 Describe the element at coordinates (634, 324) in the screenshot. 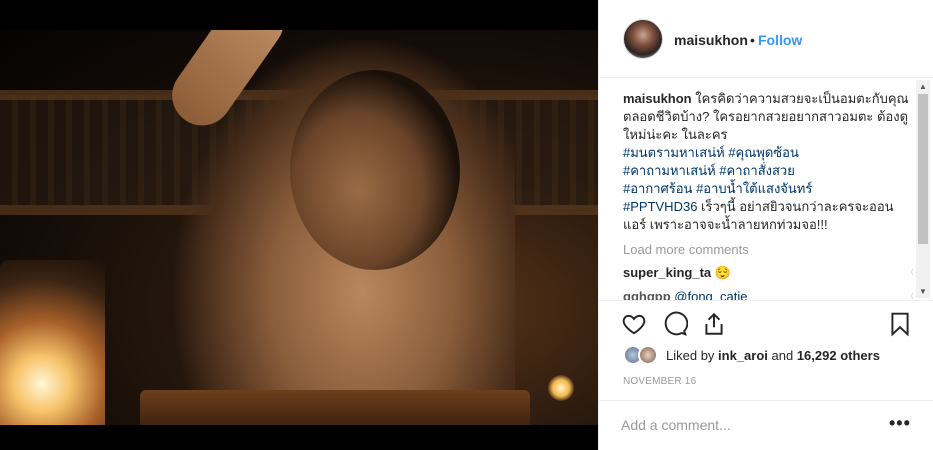

I see `heart-icon` at that location.